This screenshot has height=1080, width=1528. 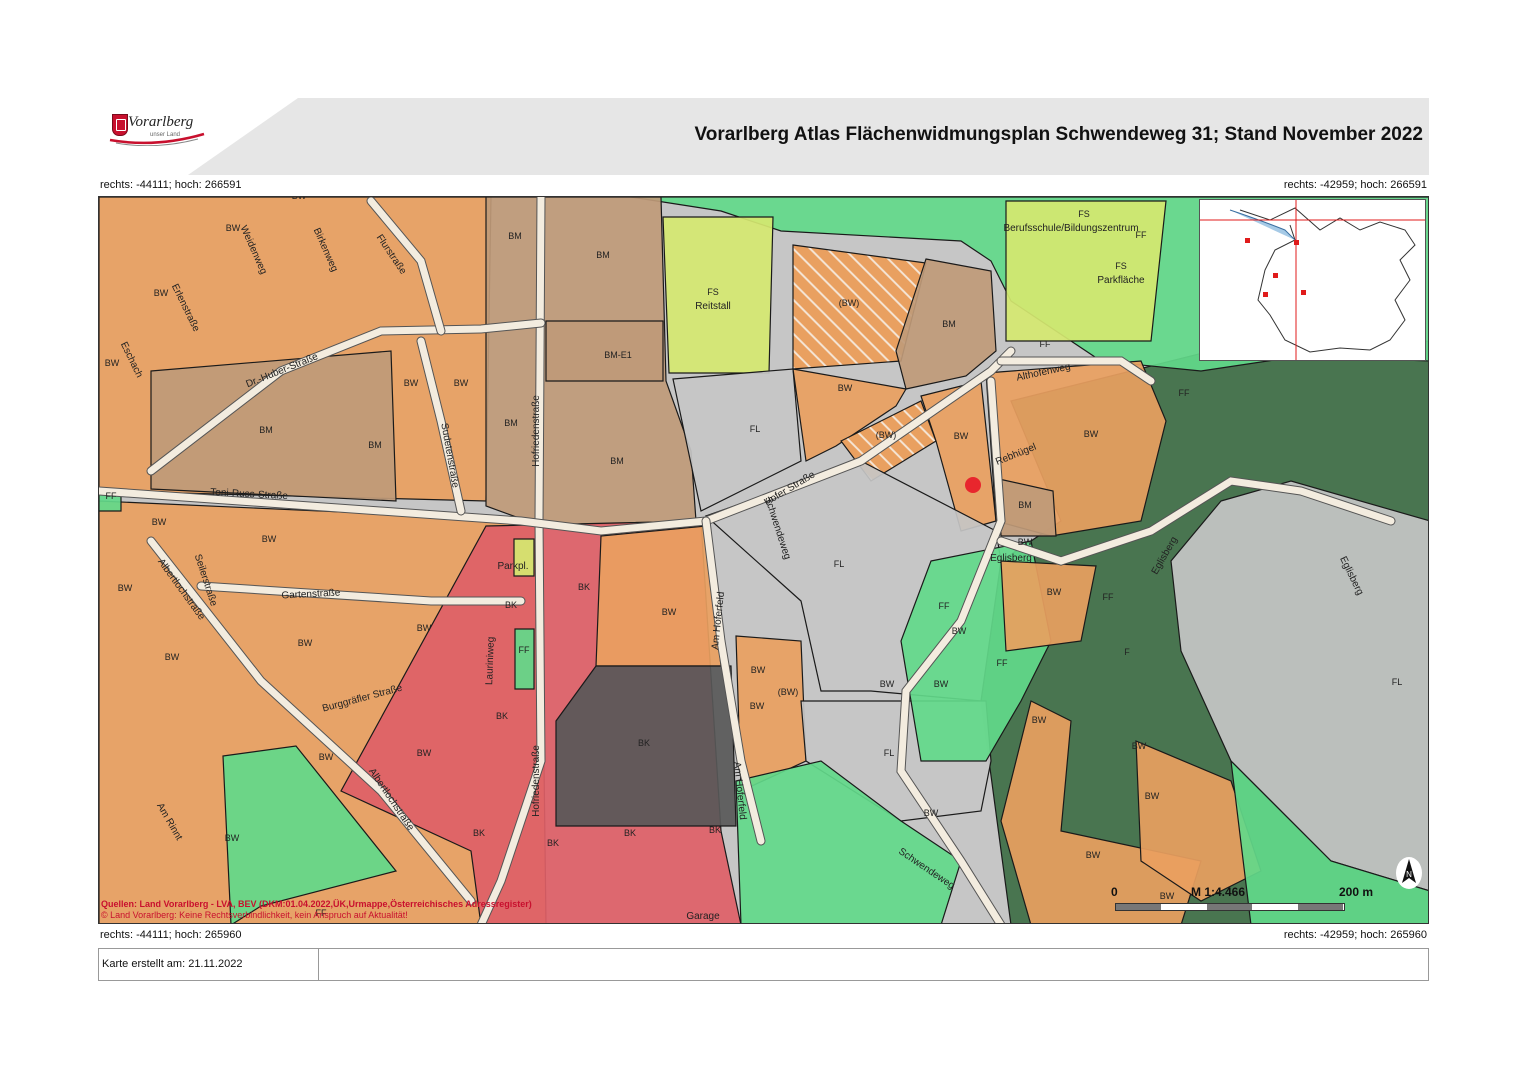 I want to click on street-label: Lauriniweg, so click(x=490, y=661).